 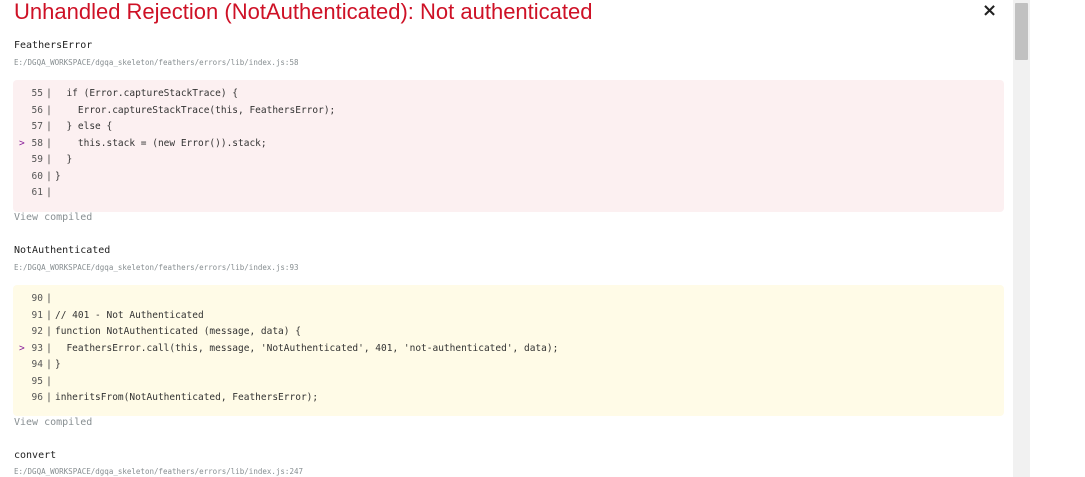 What do you see at coordinates (508, 382) in the screenshot?
I see `code-line: 95 |` at bounding box center [508, 382].